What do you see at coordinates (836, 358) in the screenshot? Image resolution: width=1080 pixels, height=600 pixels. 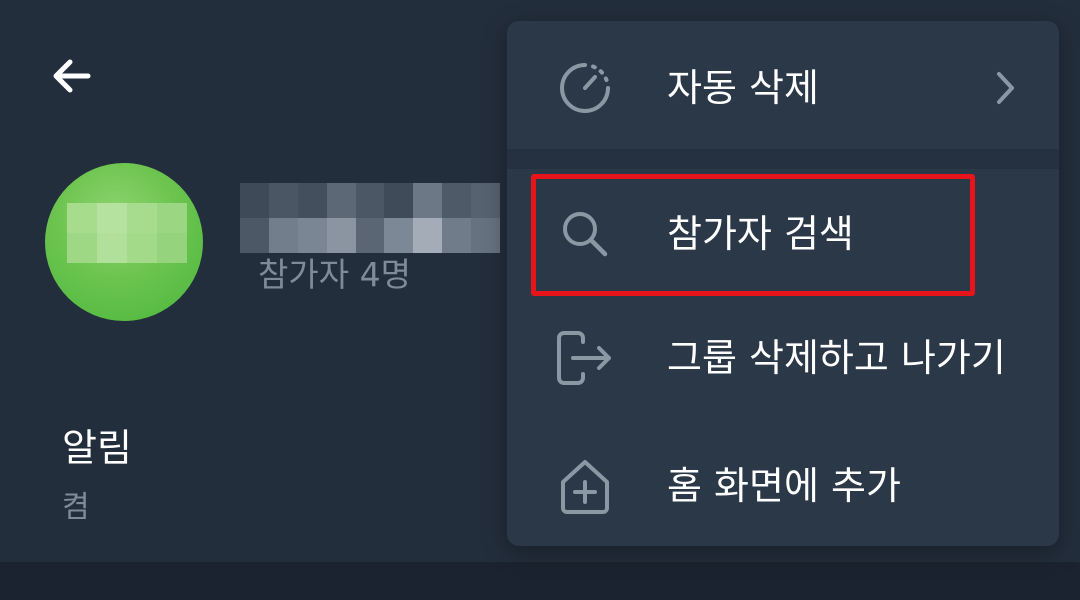 I see `menu-item-label: 그룹 삭제하고 나가기` at bounding box center [836, 358].